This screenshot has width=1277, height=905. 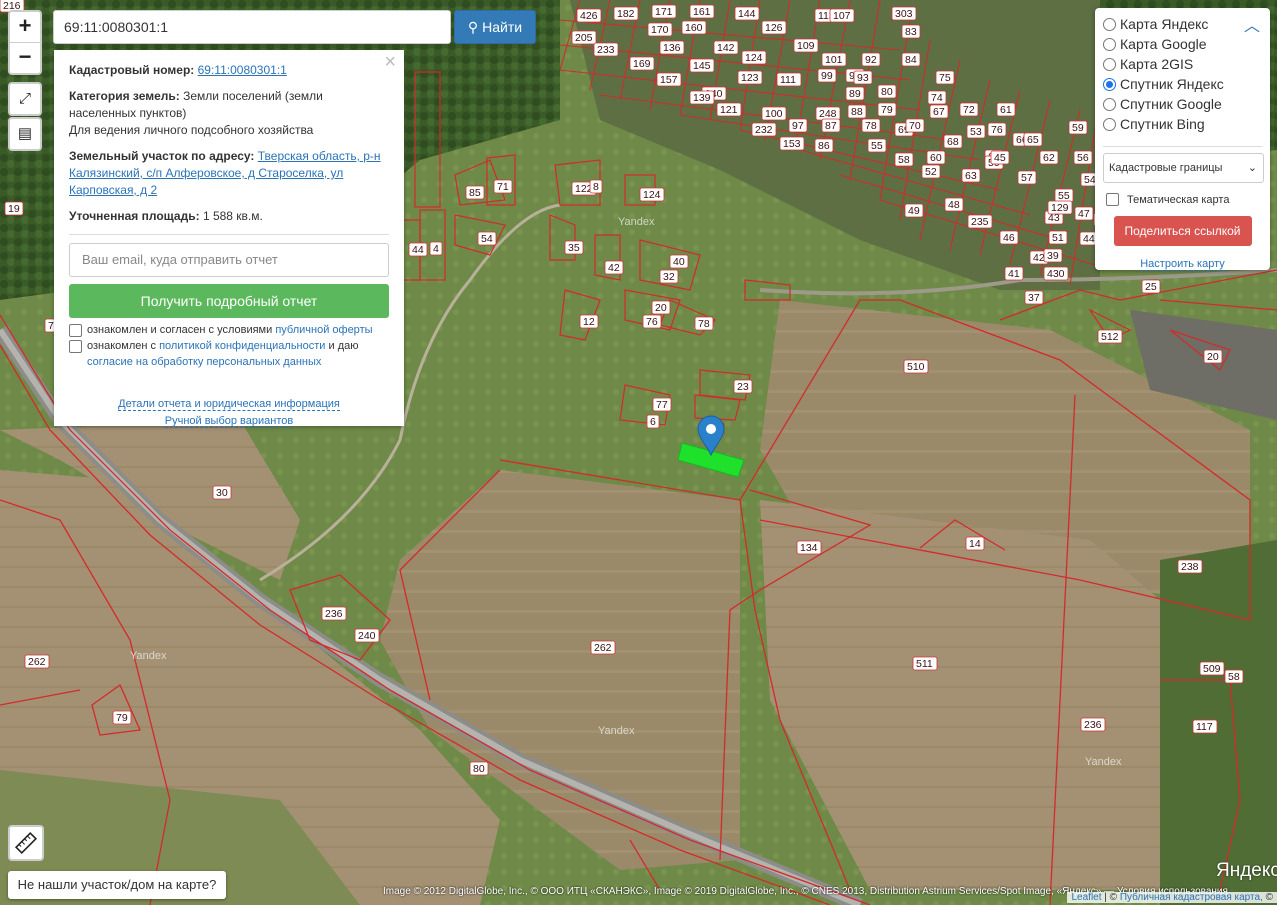 What do you see at coordinates (25, 99) in the screenshot?
I see `fullscreen-button: ⤢` at bounding box center [25, 99].